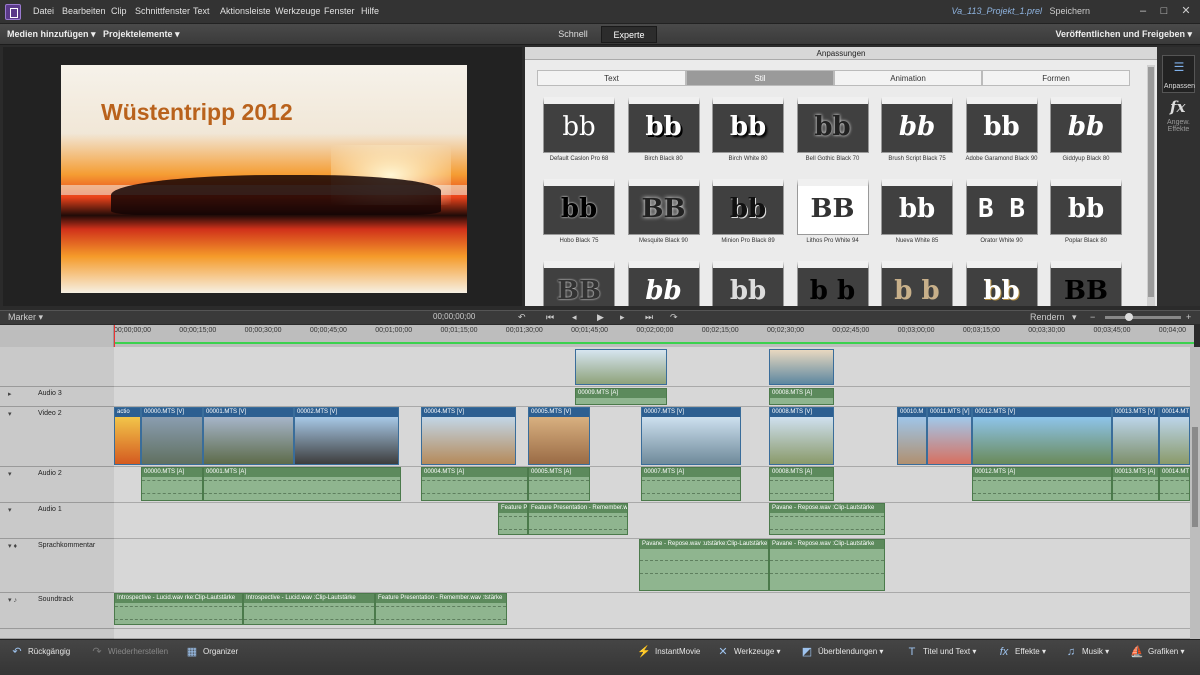 The width and height of the screenshot is (1200, 675). I want to click on step-back-icon: ↶, so click(522, 317).